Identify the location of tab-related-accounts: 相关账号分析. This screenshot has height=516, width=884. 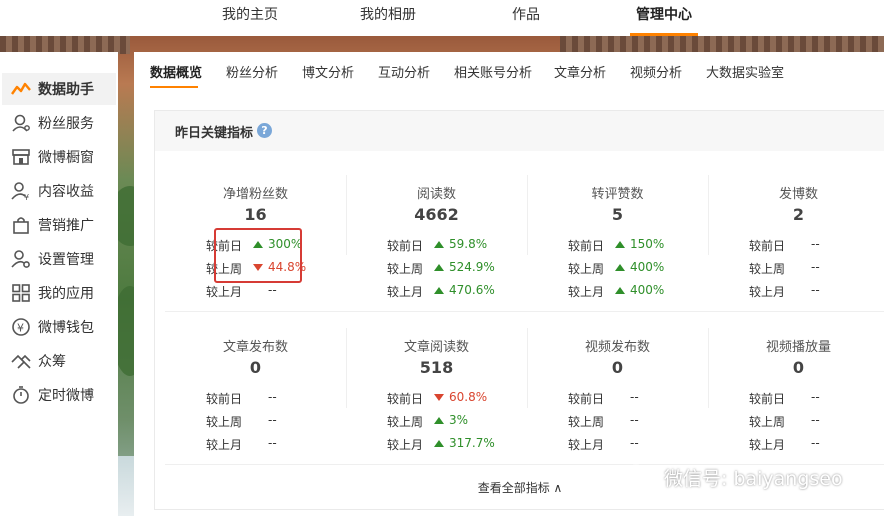
(493, 71).